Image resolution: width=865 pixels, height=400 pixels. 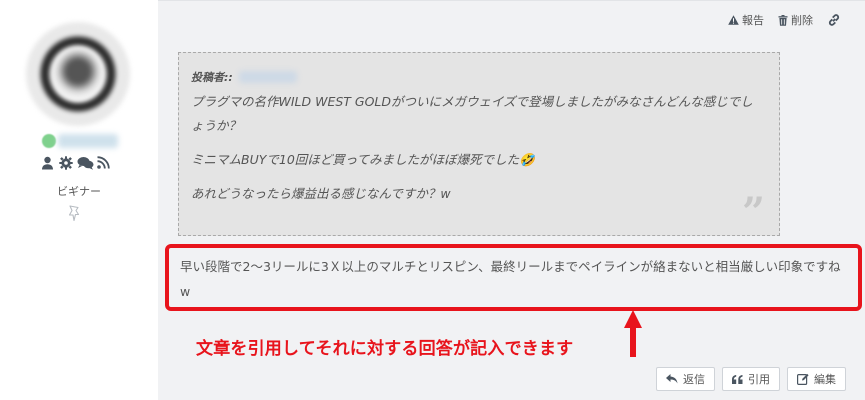 I want to click on quote-paragraph: あれどうなったら爆益出る感じなんですか？w, so click(x=321, y=193).